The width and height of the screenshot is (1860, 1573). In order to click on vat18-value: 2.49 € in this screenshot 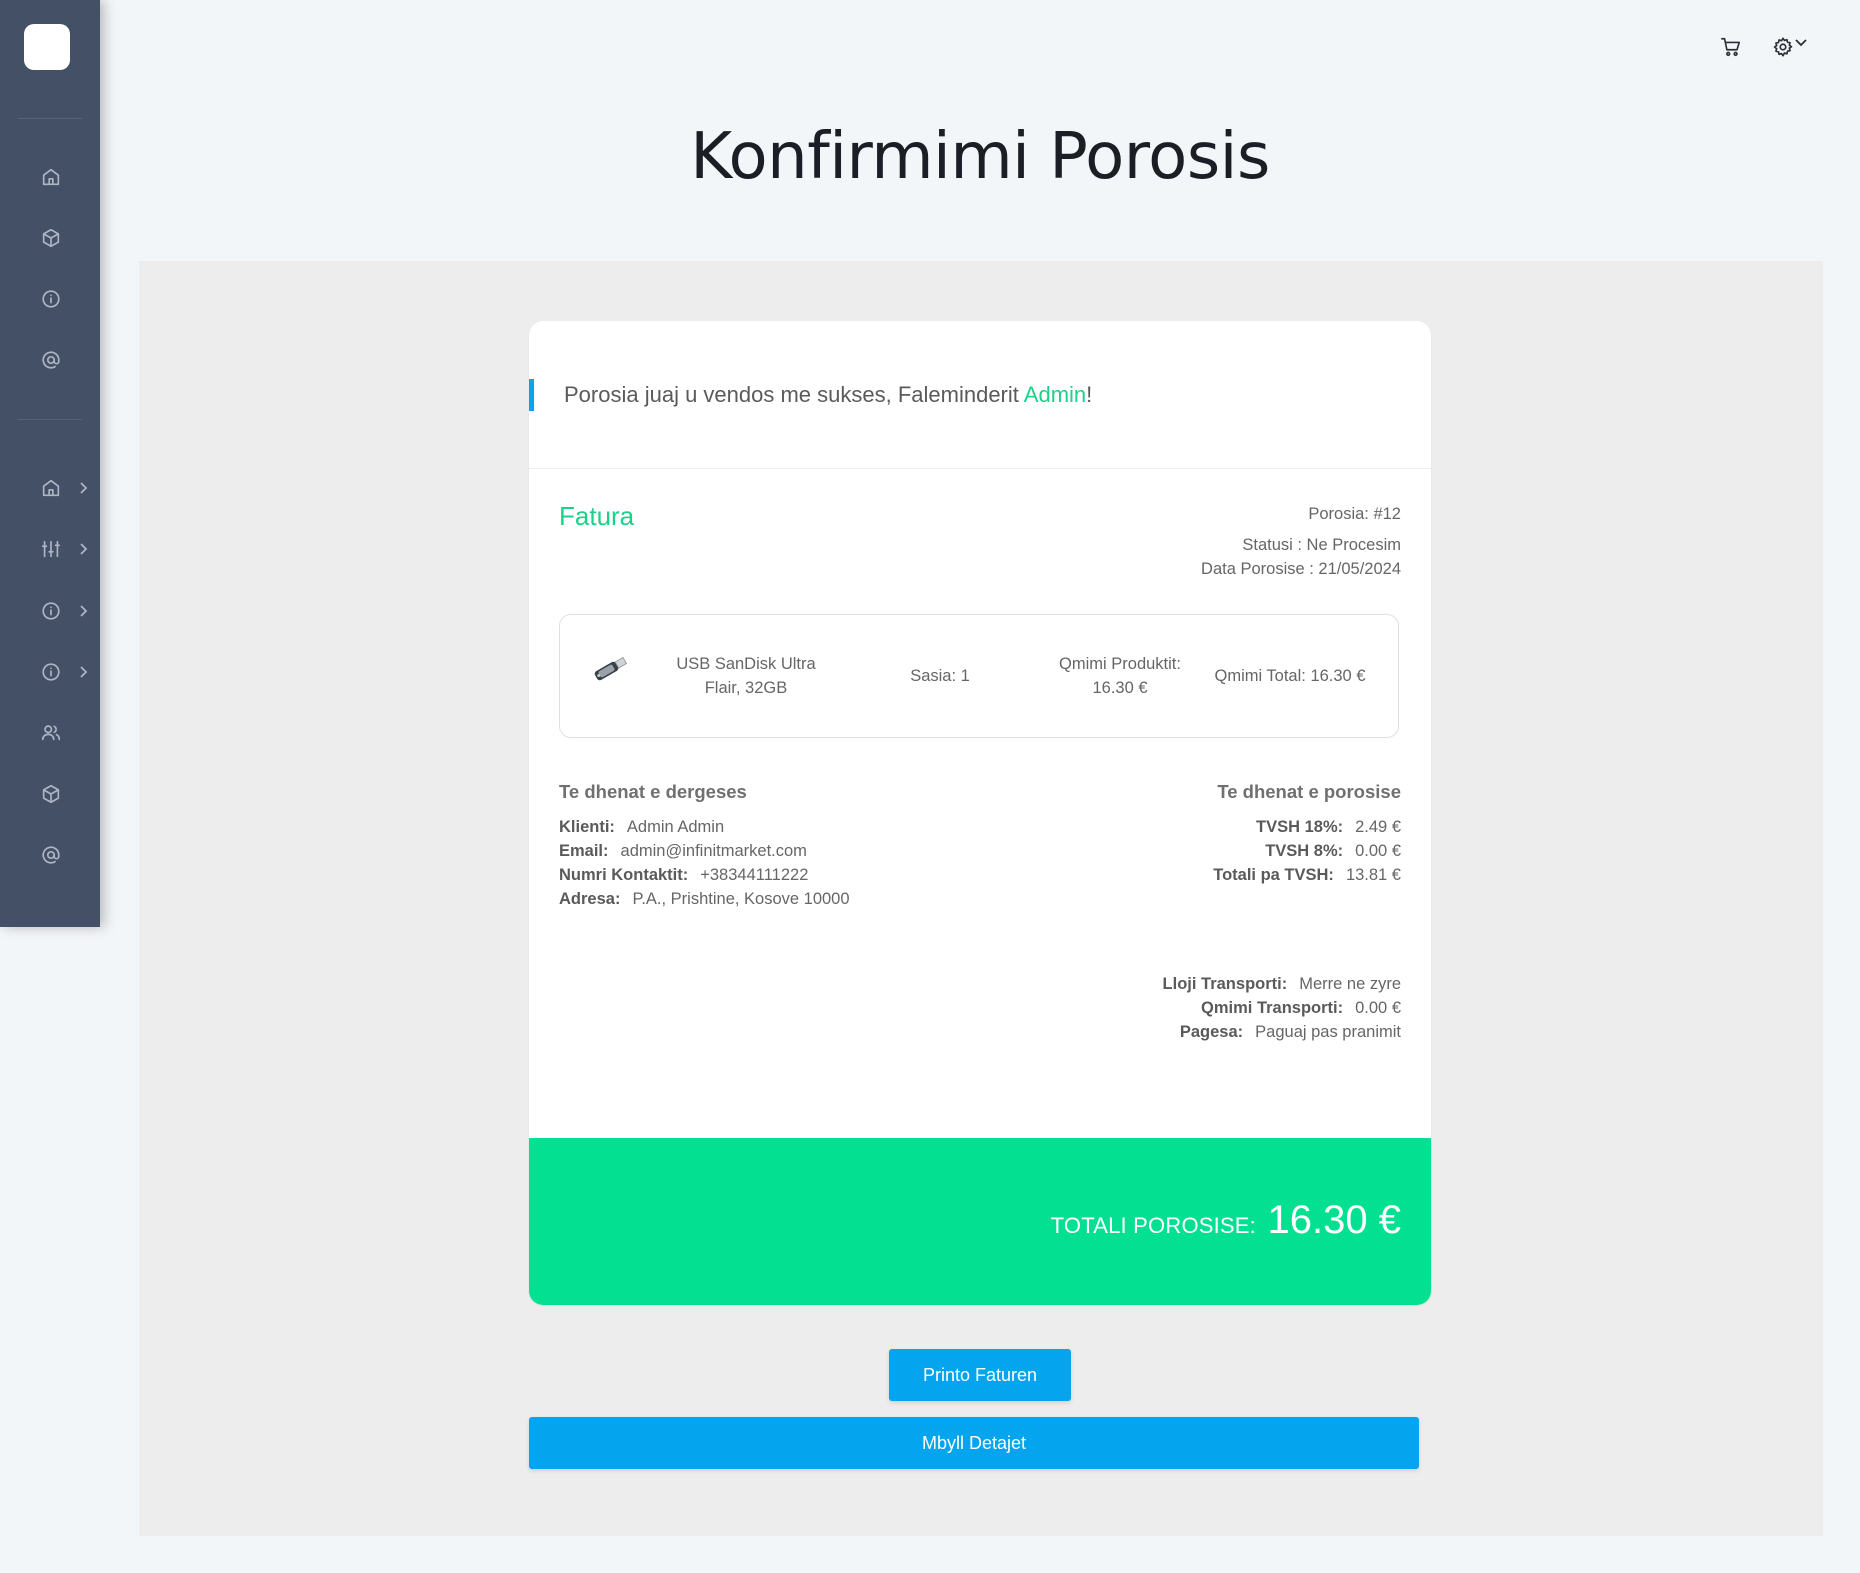, I will do `click(1378, 827)`.